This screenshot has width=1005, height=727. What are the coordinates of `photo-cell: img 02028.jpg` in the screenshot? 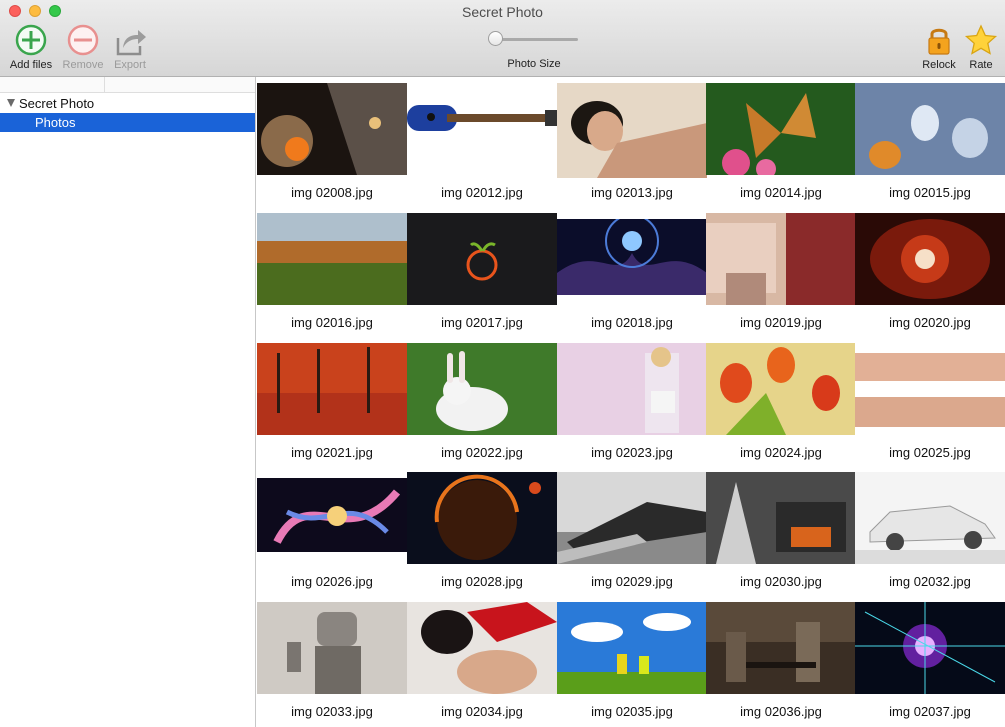 It's located at (482, 532).